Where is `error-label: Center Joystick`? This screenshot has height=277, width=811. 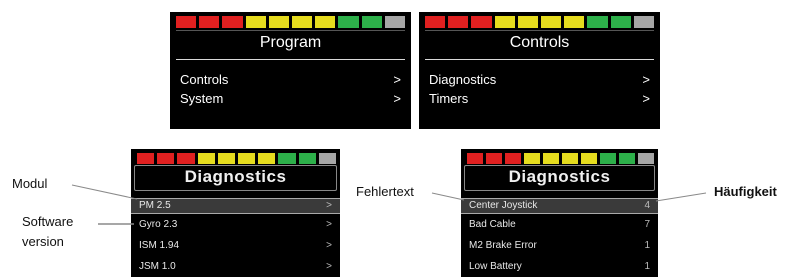 error-label: Center Joystick is located at coordinates (503, 205).